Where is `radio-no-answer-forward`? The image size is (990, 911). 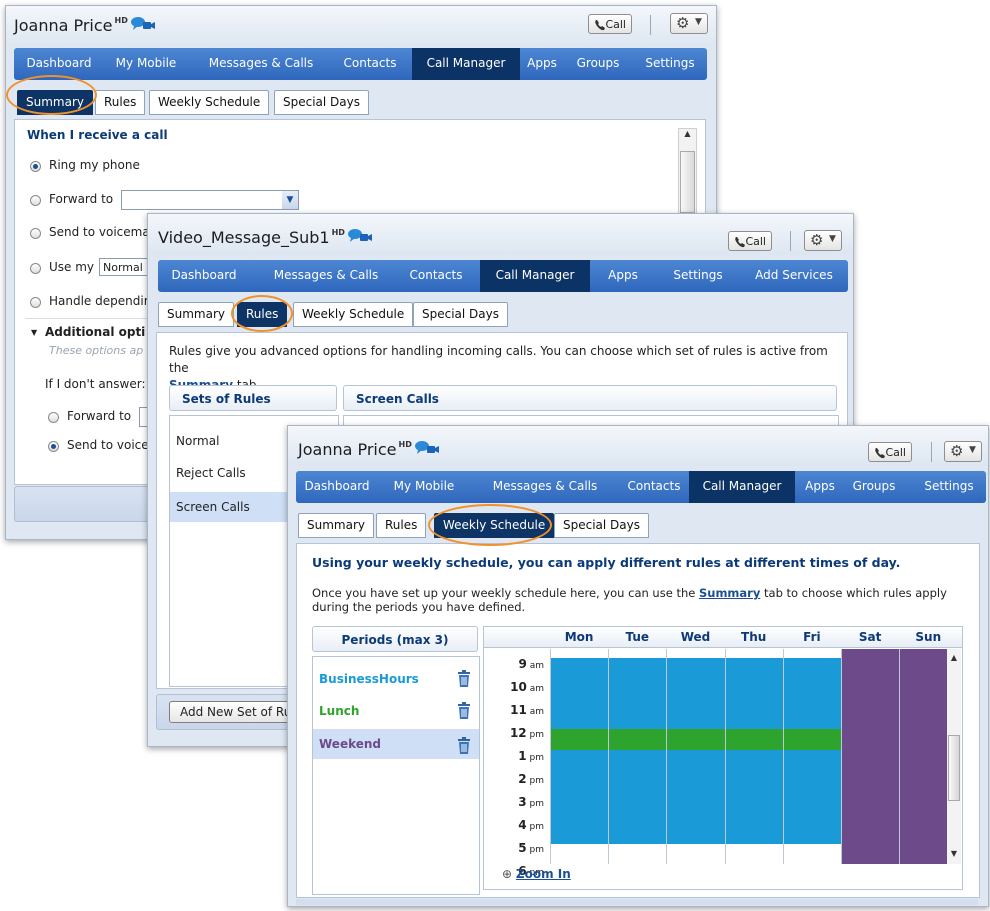
radio-no-answer-forward is located at coordinates (53, 417).